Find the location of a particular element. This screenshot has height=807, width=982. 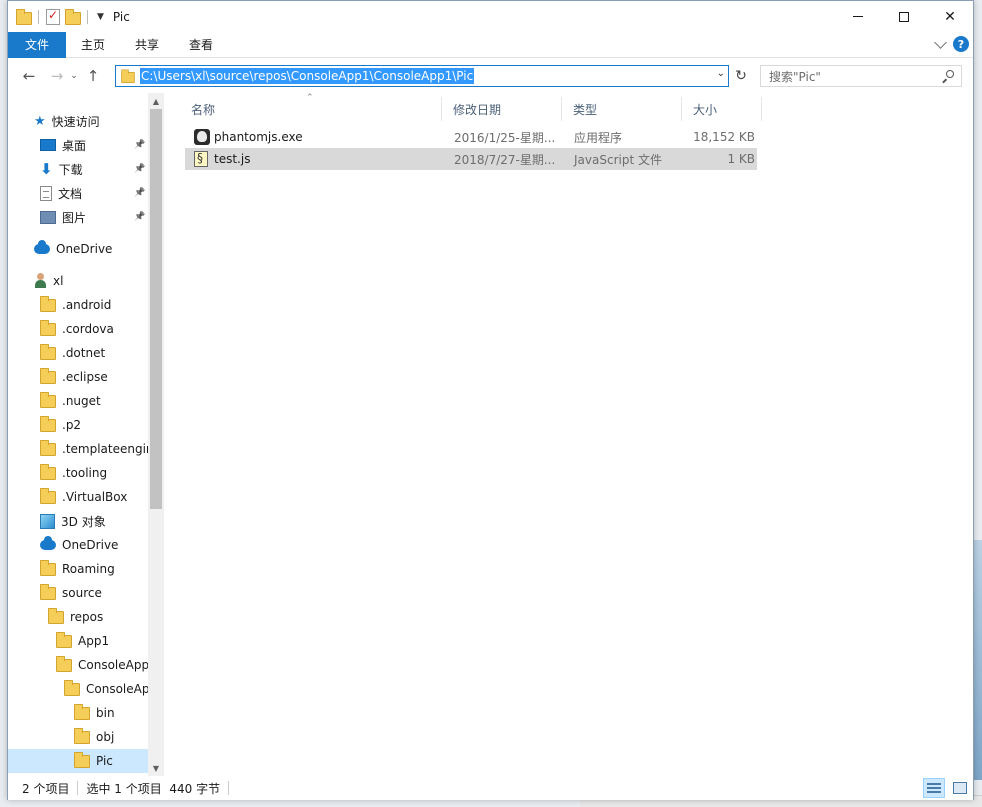

scroll-down-icon: ▼ is located at coordinates (156, 768).